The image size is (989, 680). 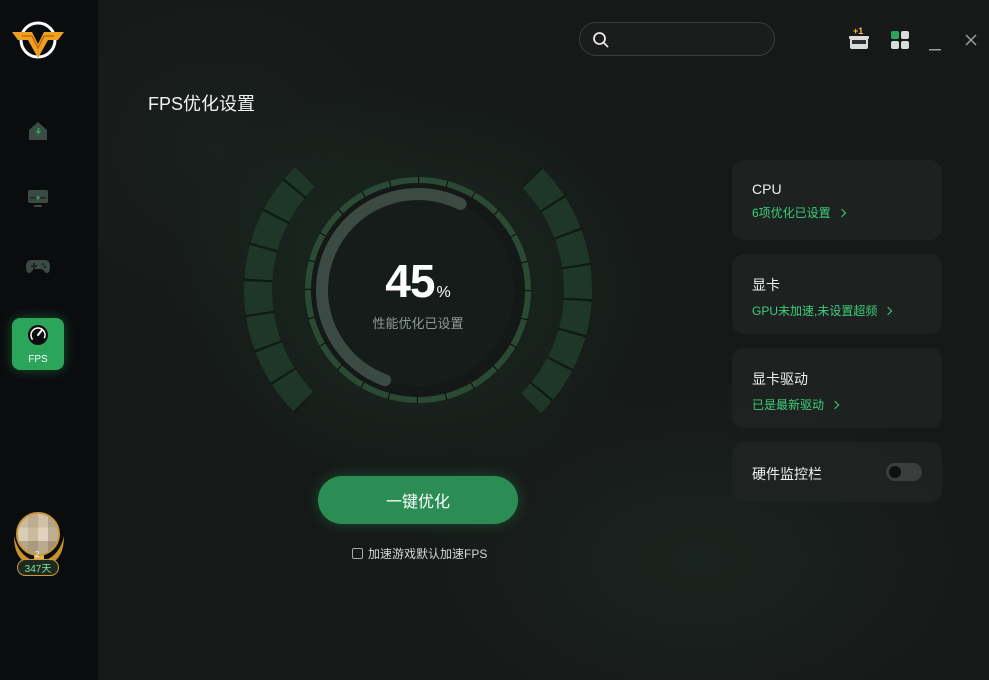 I want to click on sidebar: FPS 2 347天, so click(x=49, y=340).